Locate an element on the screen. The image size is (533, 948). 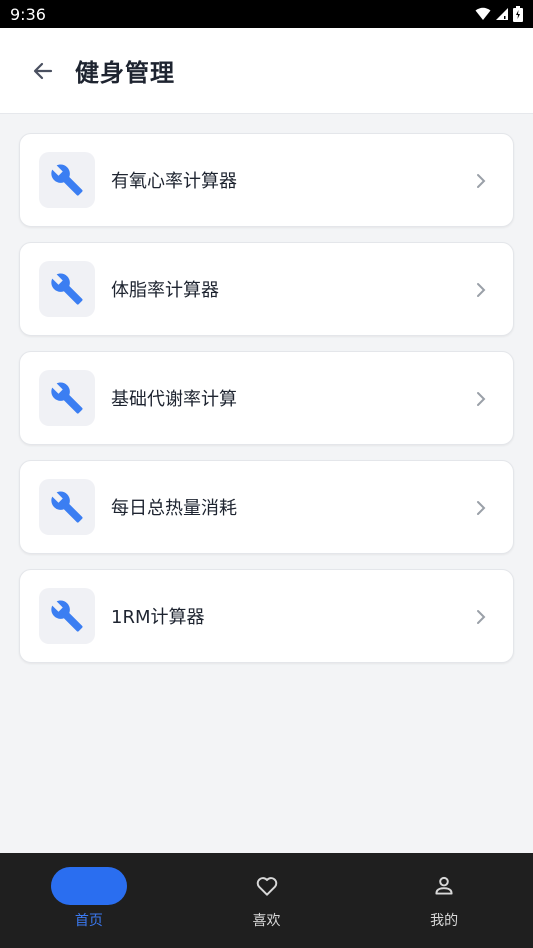
tool-card-tdee: 每日总热量消耗 is located at coordinates (266, 507).